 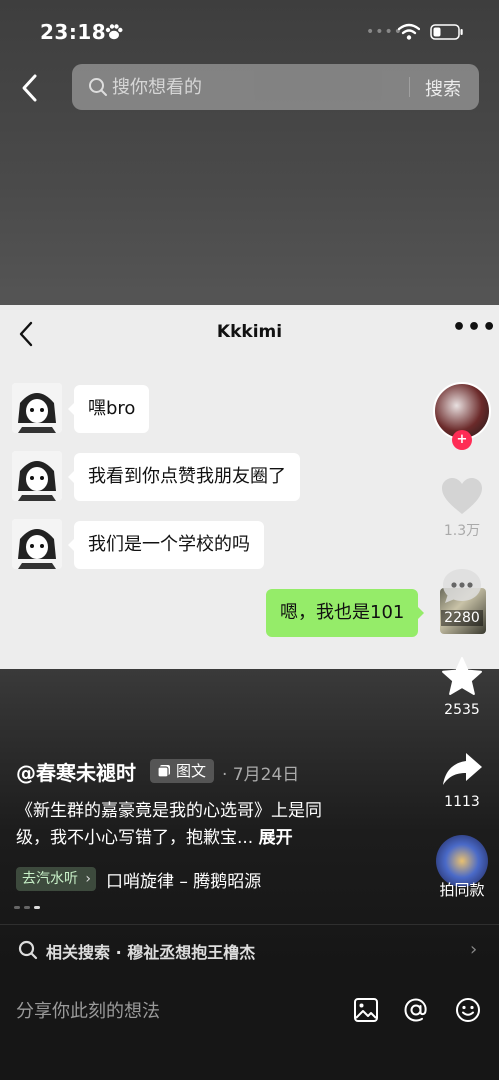 What do you see at coordinates (345, 613) in the screenshot?
I see `chat-bubble-me: 嗯，我也是101` at bounding box center [345, 613].